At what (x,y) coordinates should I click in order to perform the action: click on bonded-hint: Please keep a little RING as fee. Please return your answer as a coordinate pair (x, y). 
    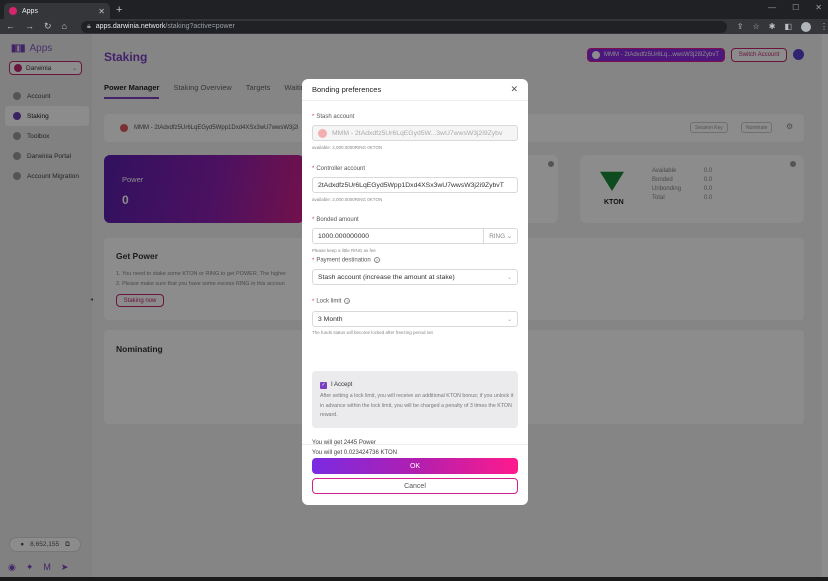
    Looking at the image, I should click on (344, 250).